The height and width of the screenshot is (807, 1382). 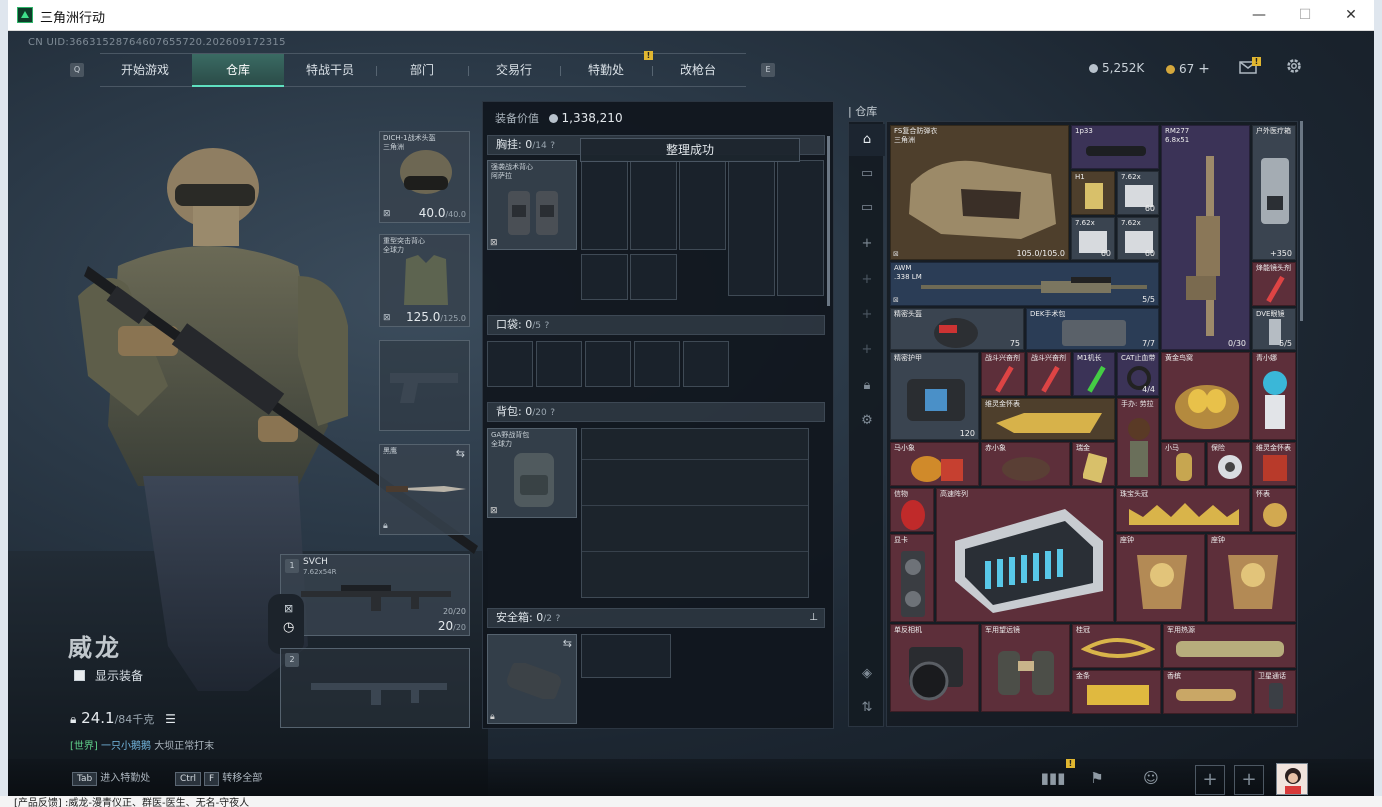 What do you see at coordinates (1183, 510) in the screenshot?
I see `storage-item: 珠宝头冠` at bounding box center [1183, 510].